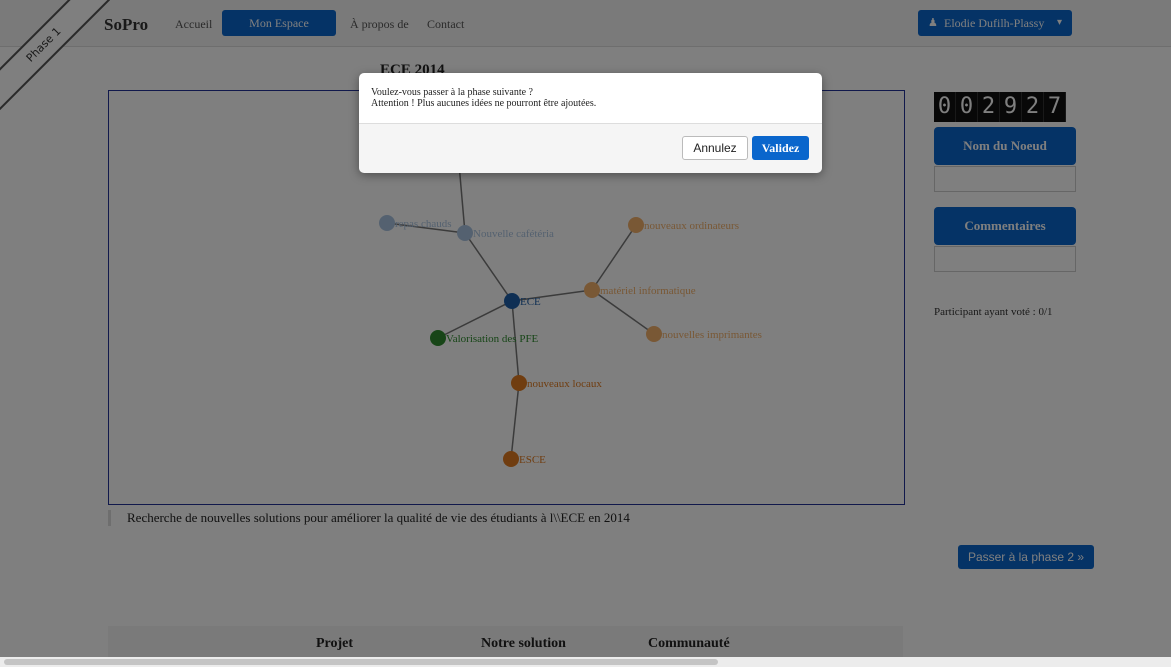 This screenshot has height=667, width=1171. What do you see at coordinates (361, 662) in the screenshot?
I see `scrollbar-thumb` at bounding box center [361, 662].